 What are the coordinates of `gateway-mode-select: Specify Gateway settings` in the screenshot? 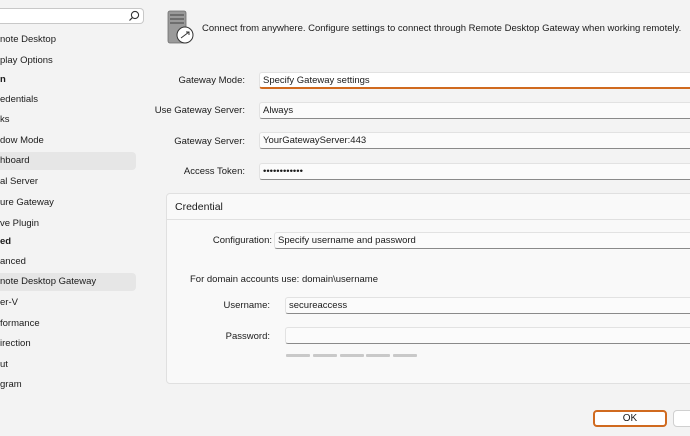 It's located at (474, 80).